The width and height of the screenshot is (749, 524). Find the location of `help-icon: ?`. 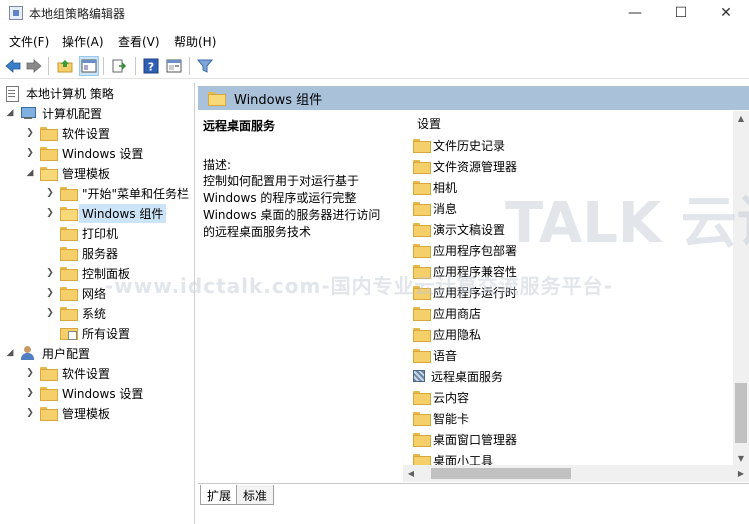

help-icon: ? is located at coordinates (151, 66).